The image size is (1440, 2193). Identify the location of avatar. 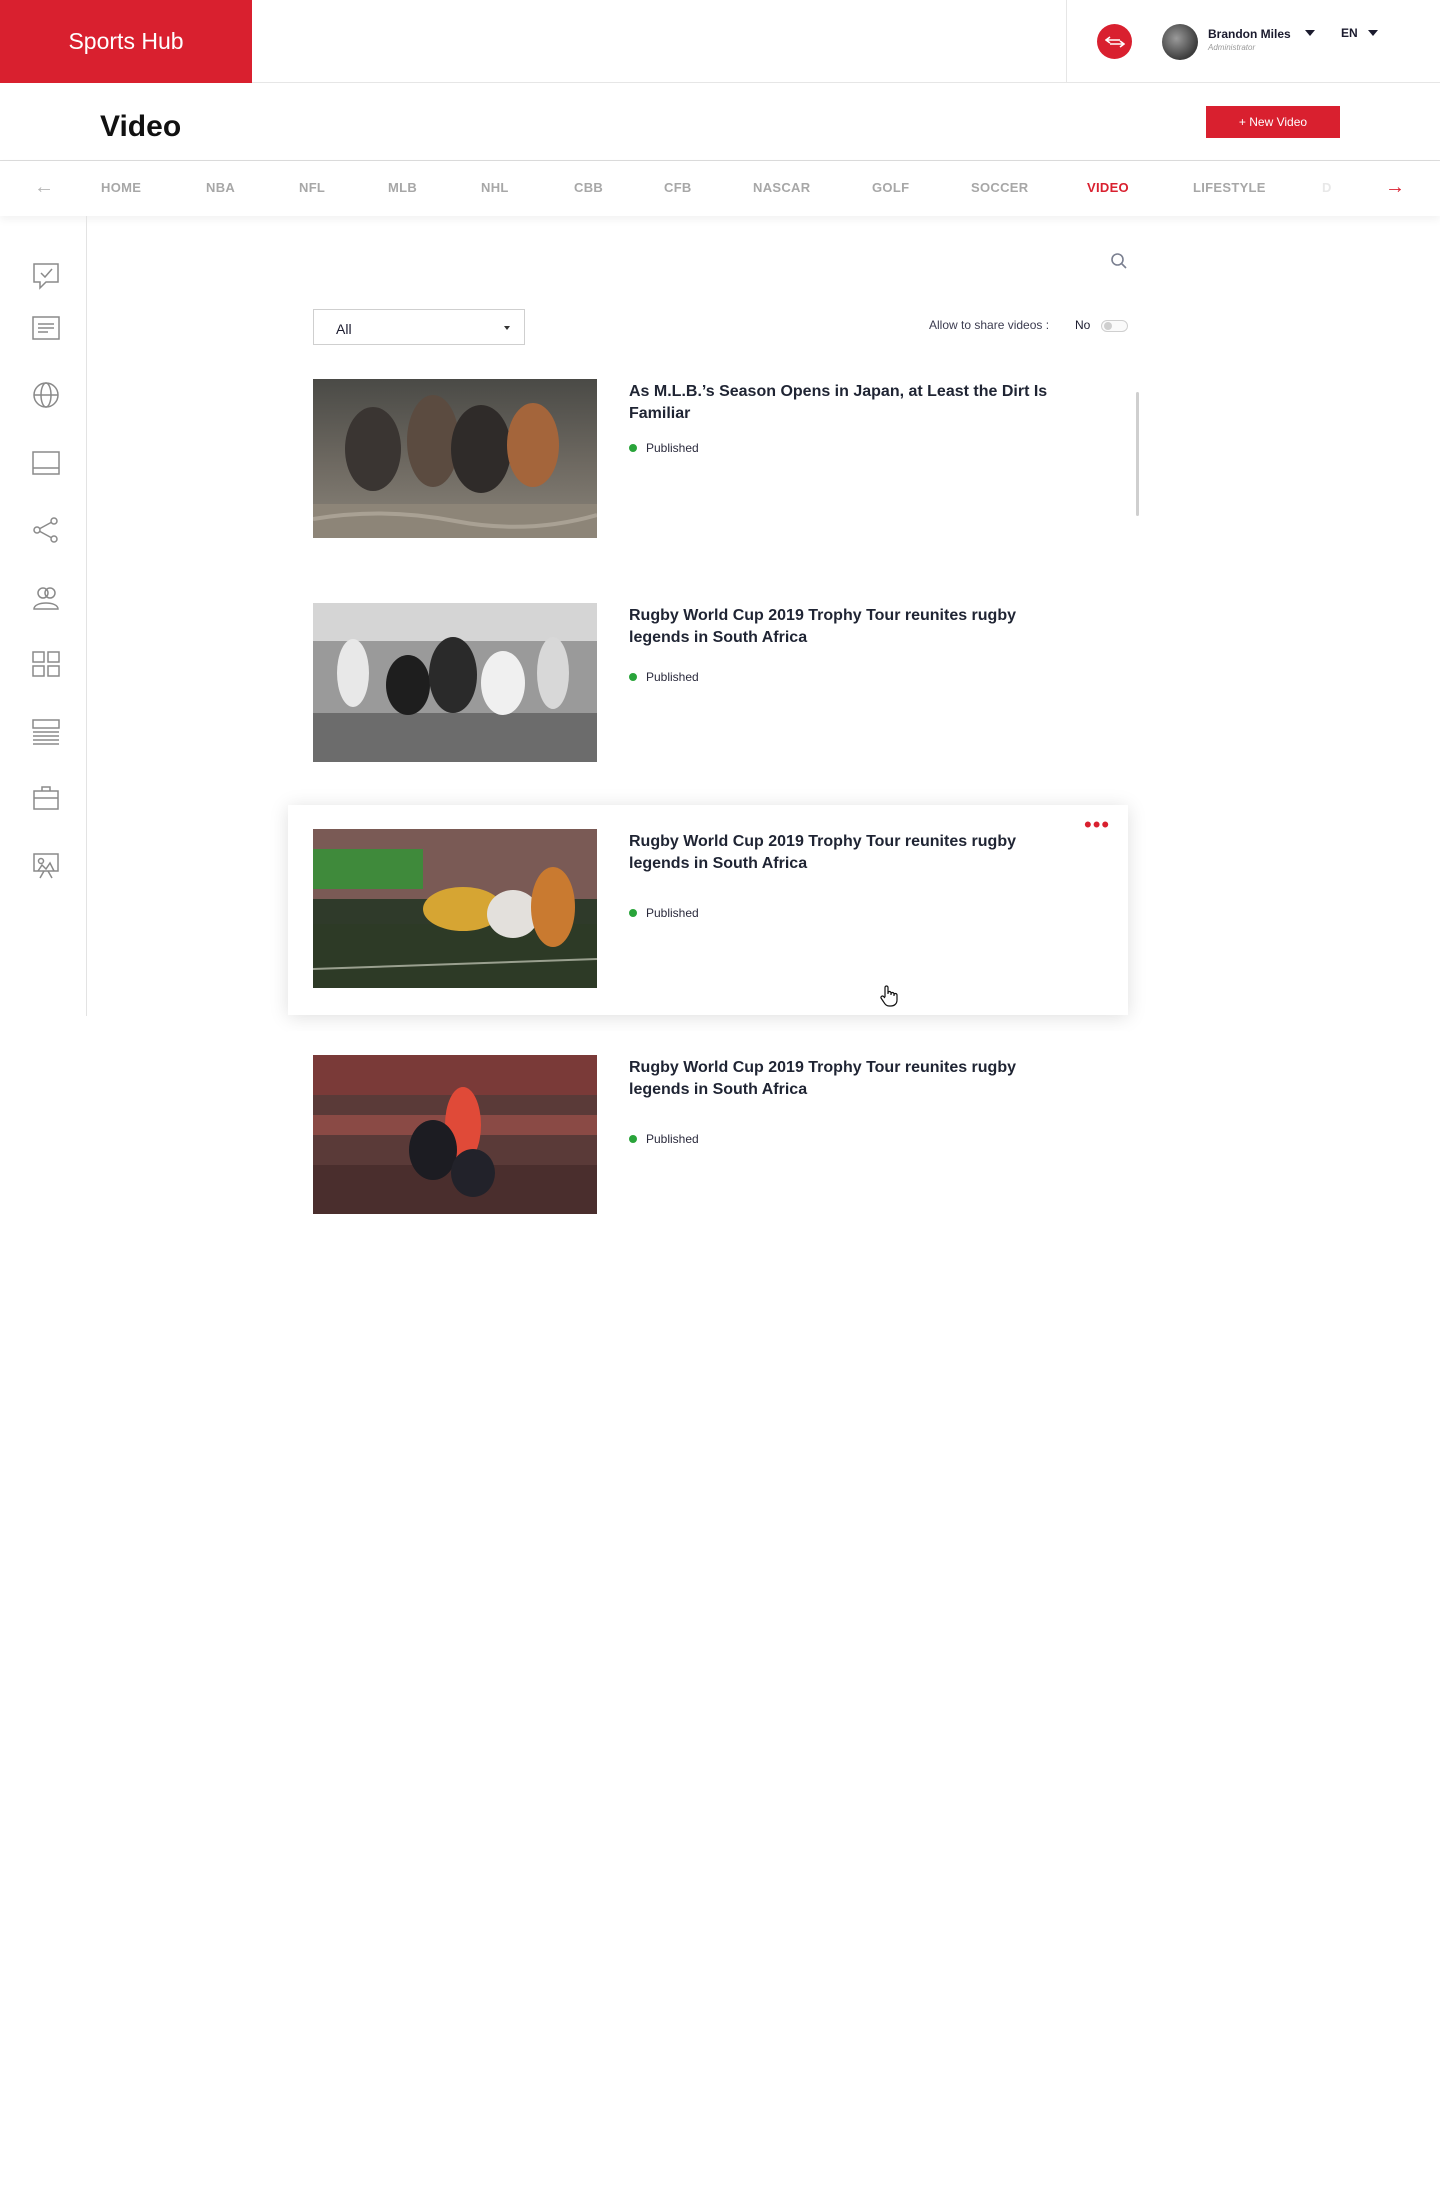
(1180, 42).